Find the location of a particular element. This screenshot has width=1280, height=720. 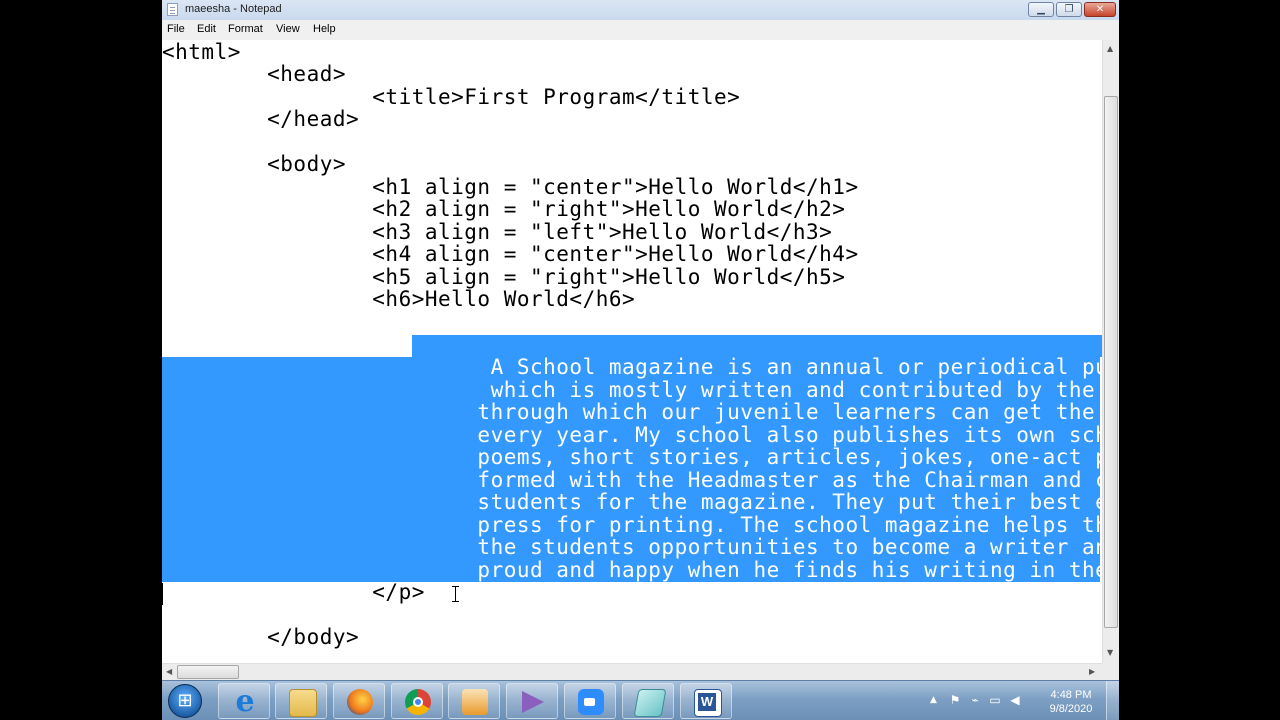

display-icon: ▭ is located at coordinates (995, 700).